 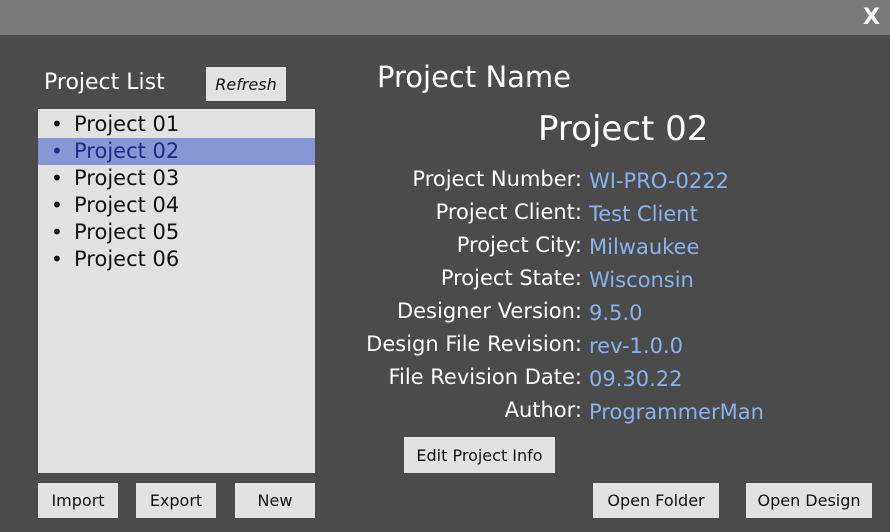 I want to click on field-value: 9.5.0, so click(x=616, y=313).